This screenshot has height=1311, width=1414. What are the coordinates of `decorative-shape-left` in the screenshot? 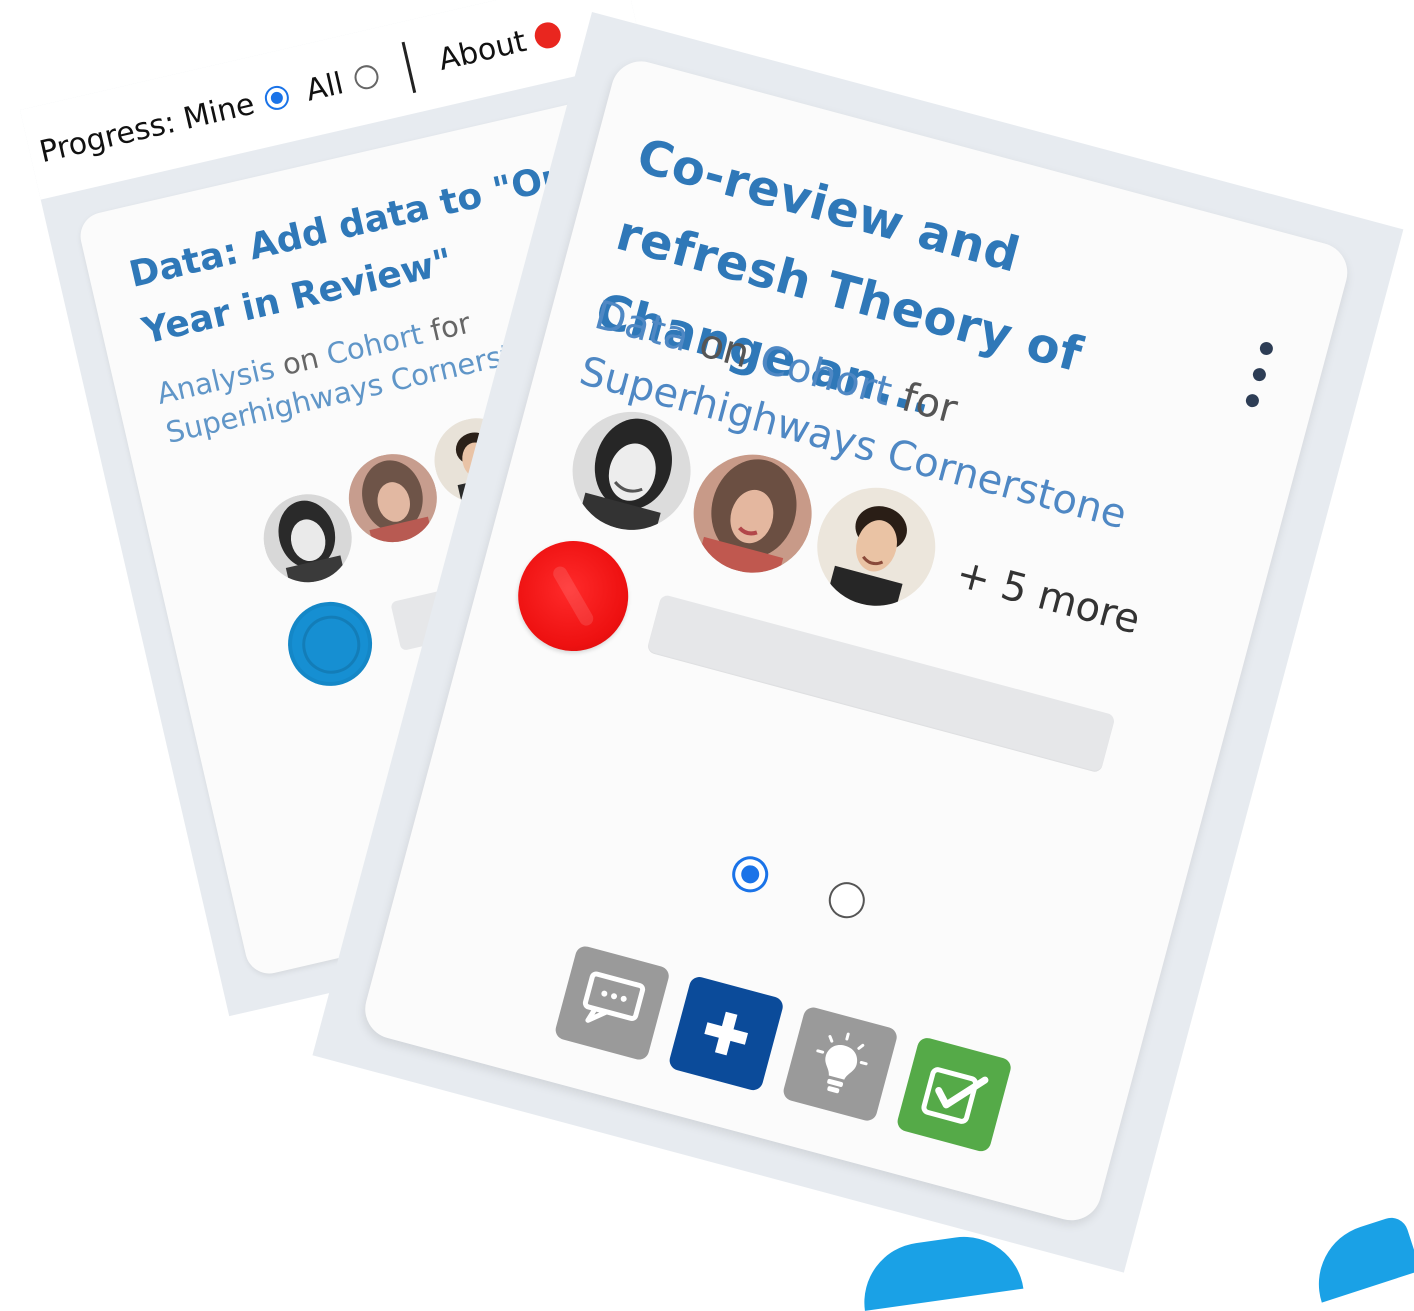 It's located at (940, 1270).